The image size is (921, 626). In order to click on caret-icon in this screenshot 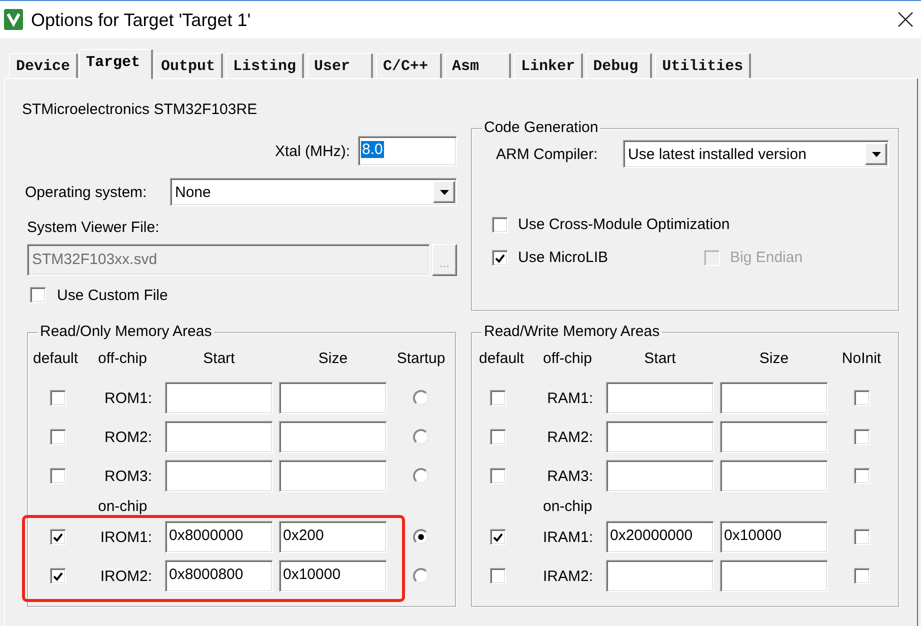, I will do `click(876, 154)`.